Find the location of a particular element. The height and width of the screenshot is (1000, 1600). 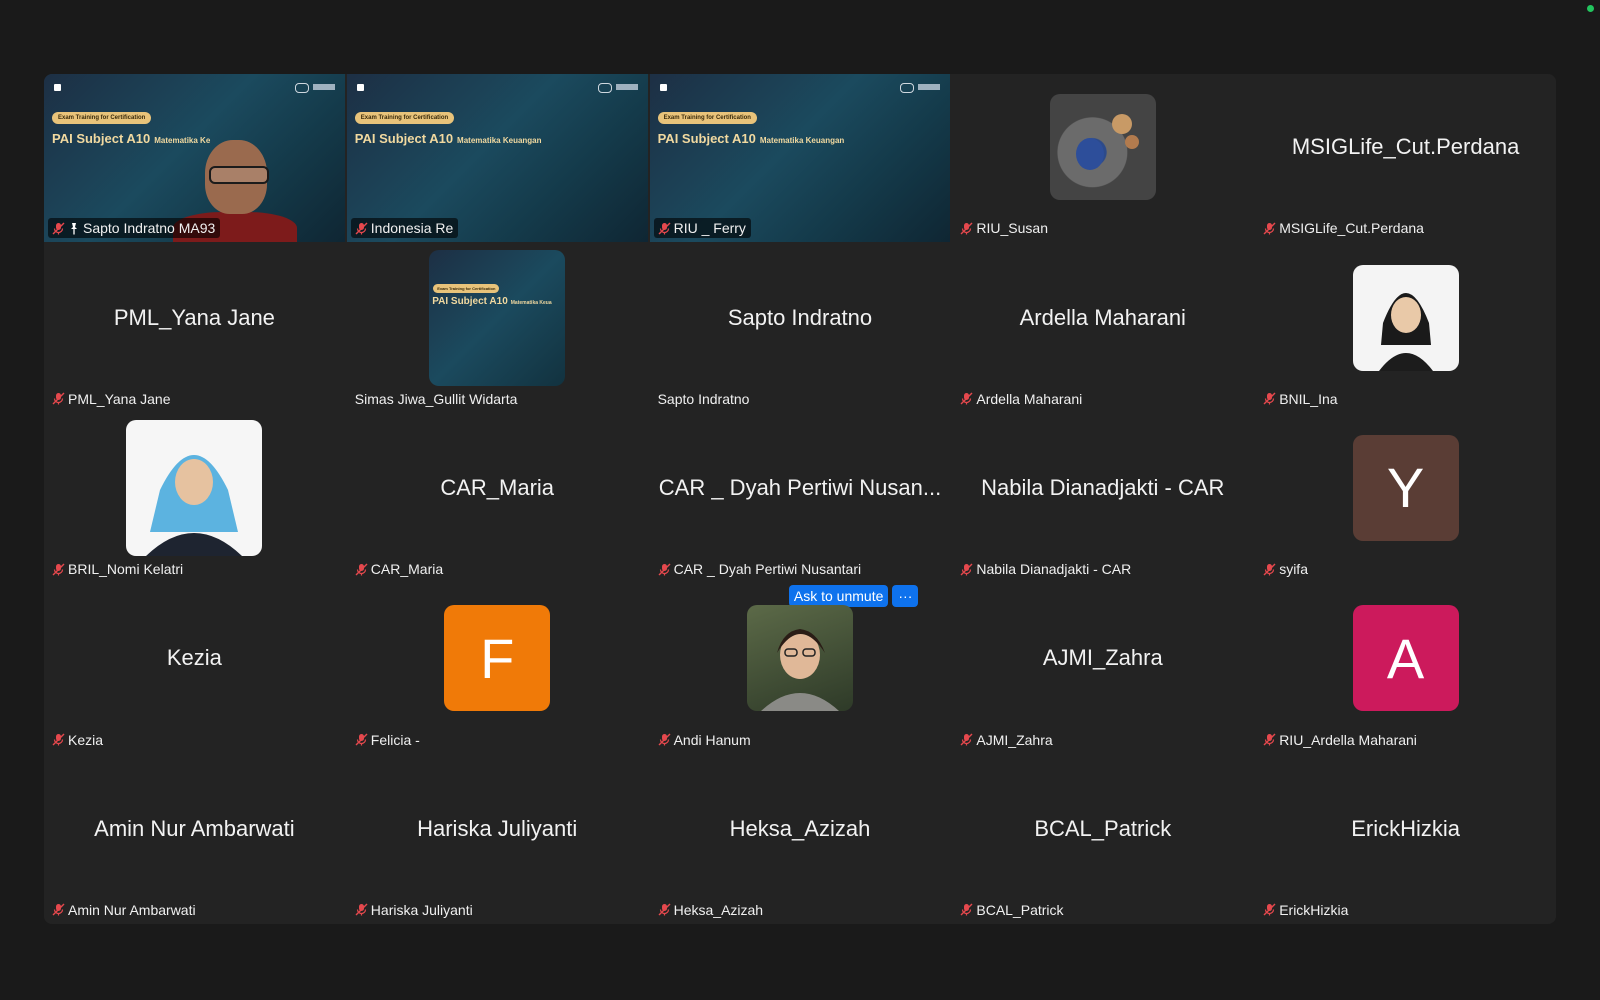

participant-nameplate: syifa is located at coordinates (1286, 569).